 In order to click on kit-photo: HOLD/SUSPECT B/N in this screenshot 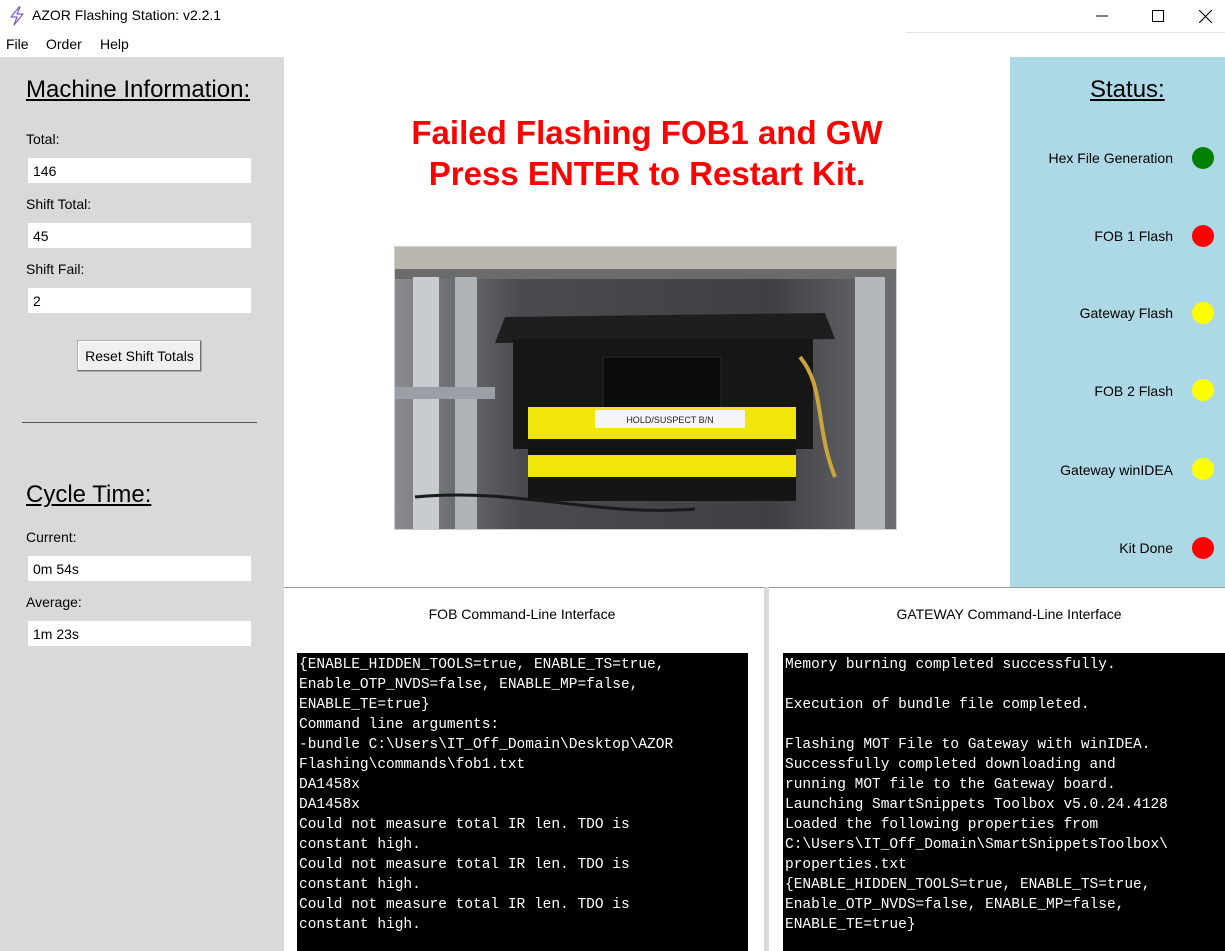, I will do `click(645, 388)`.